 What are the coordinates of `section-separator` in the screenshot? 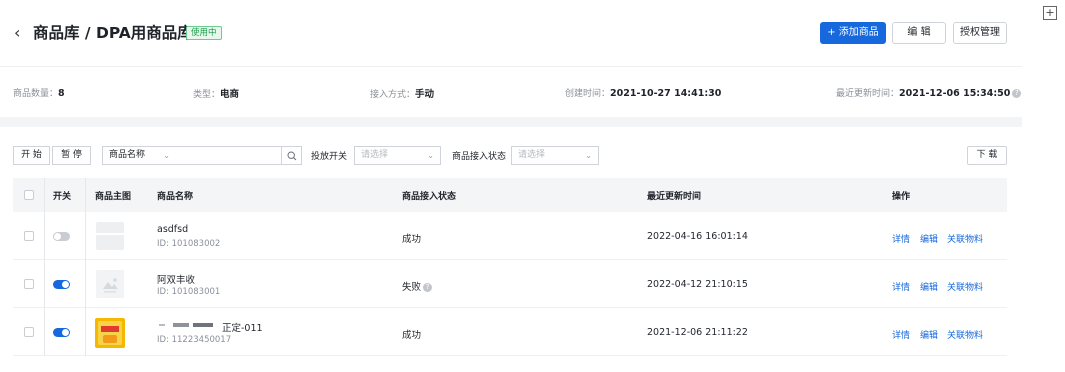 It's located at (511, 122).